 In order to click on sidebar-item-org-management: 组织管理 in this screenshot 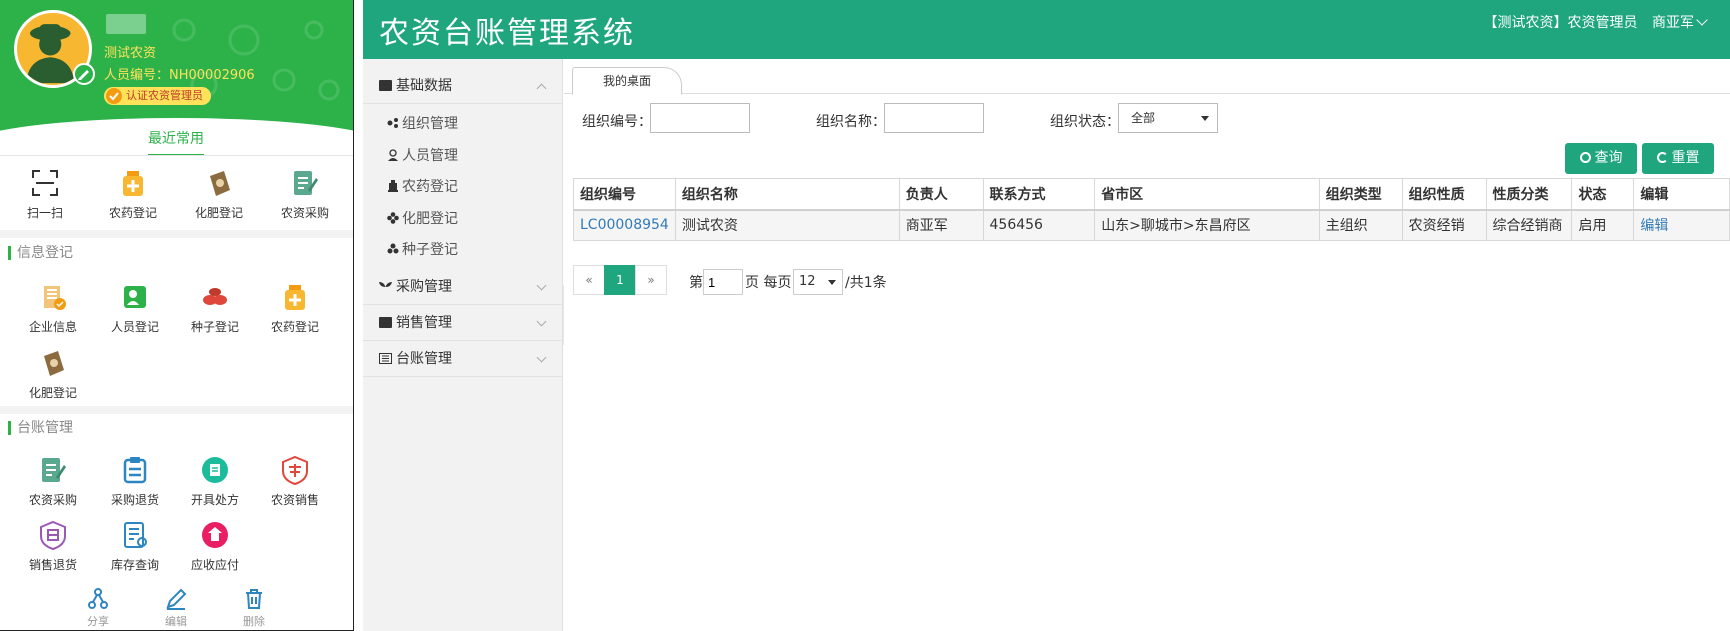, I will do `click(422, 124)`.